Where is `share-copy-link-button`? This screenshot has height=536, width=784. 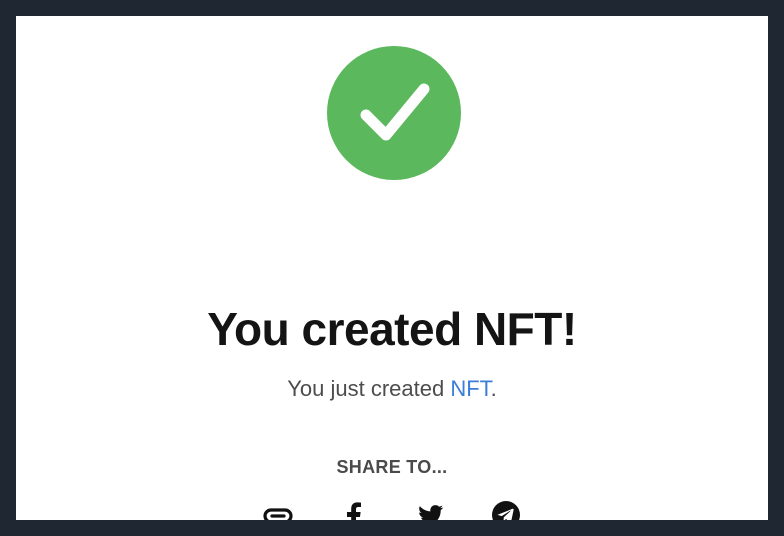 share-copy-link-button is located at coordinates (278, 510).